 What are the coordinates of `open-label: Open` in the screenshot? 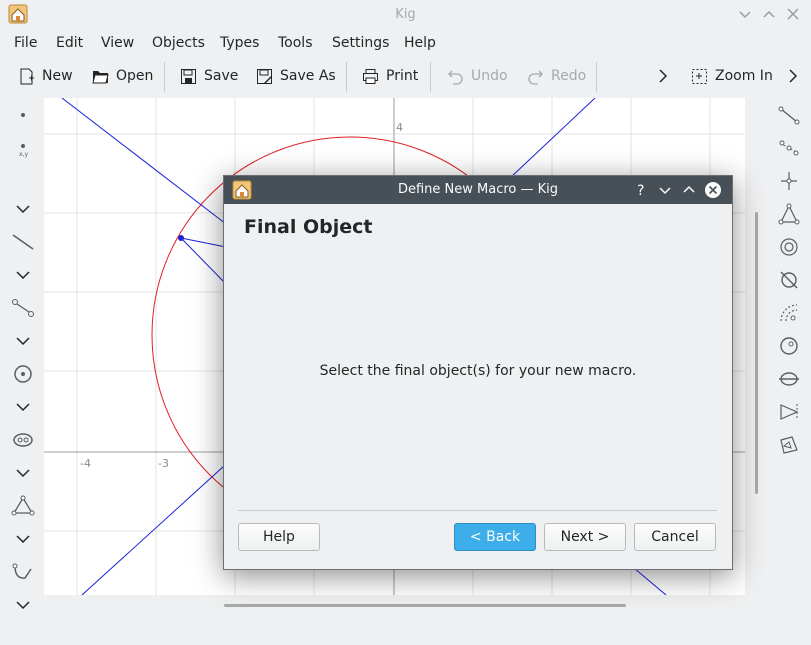 It's located at (135, 76).